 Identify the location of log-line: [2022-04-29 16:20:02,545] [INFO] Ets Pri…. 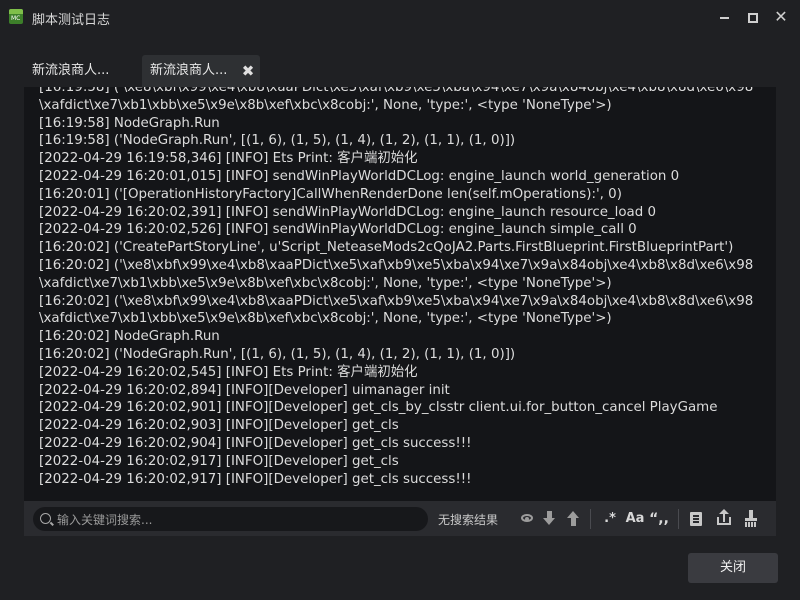
(228, 372).